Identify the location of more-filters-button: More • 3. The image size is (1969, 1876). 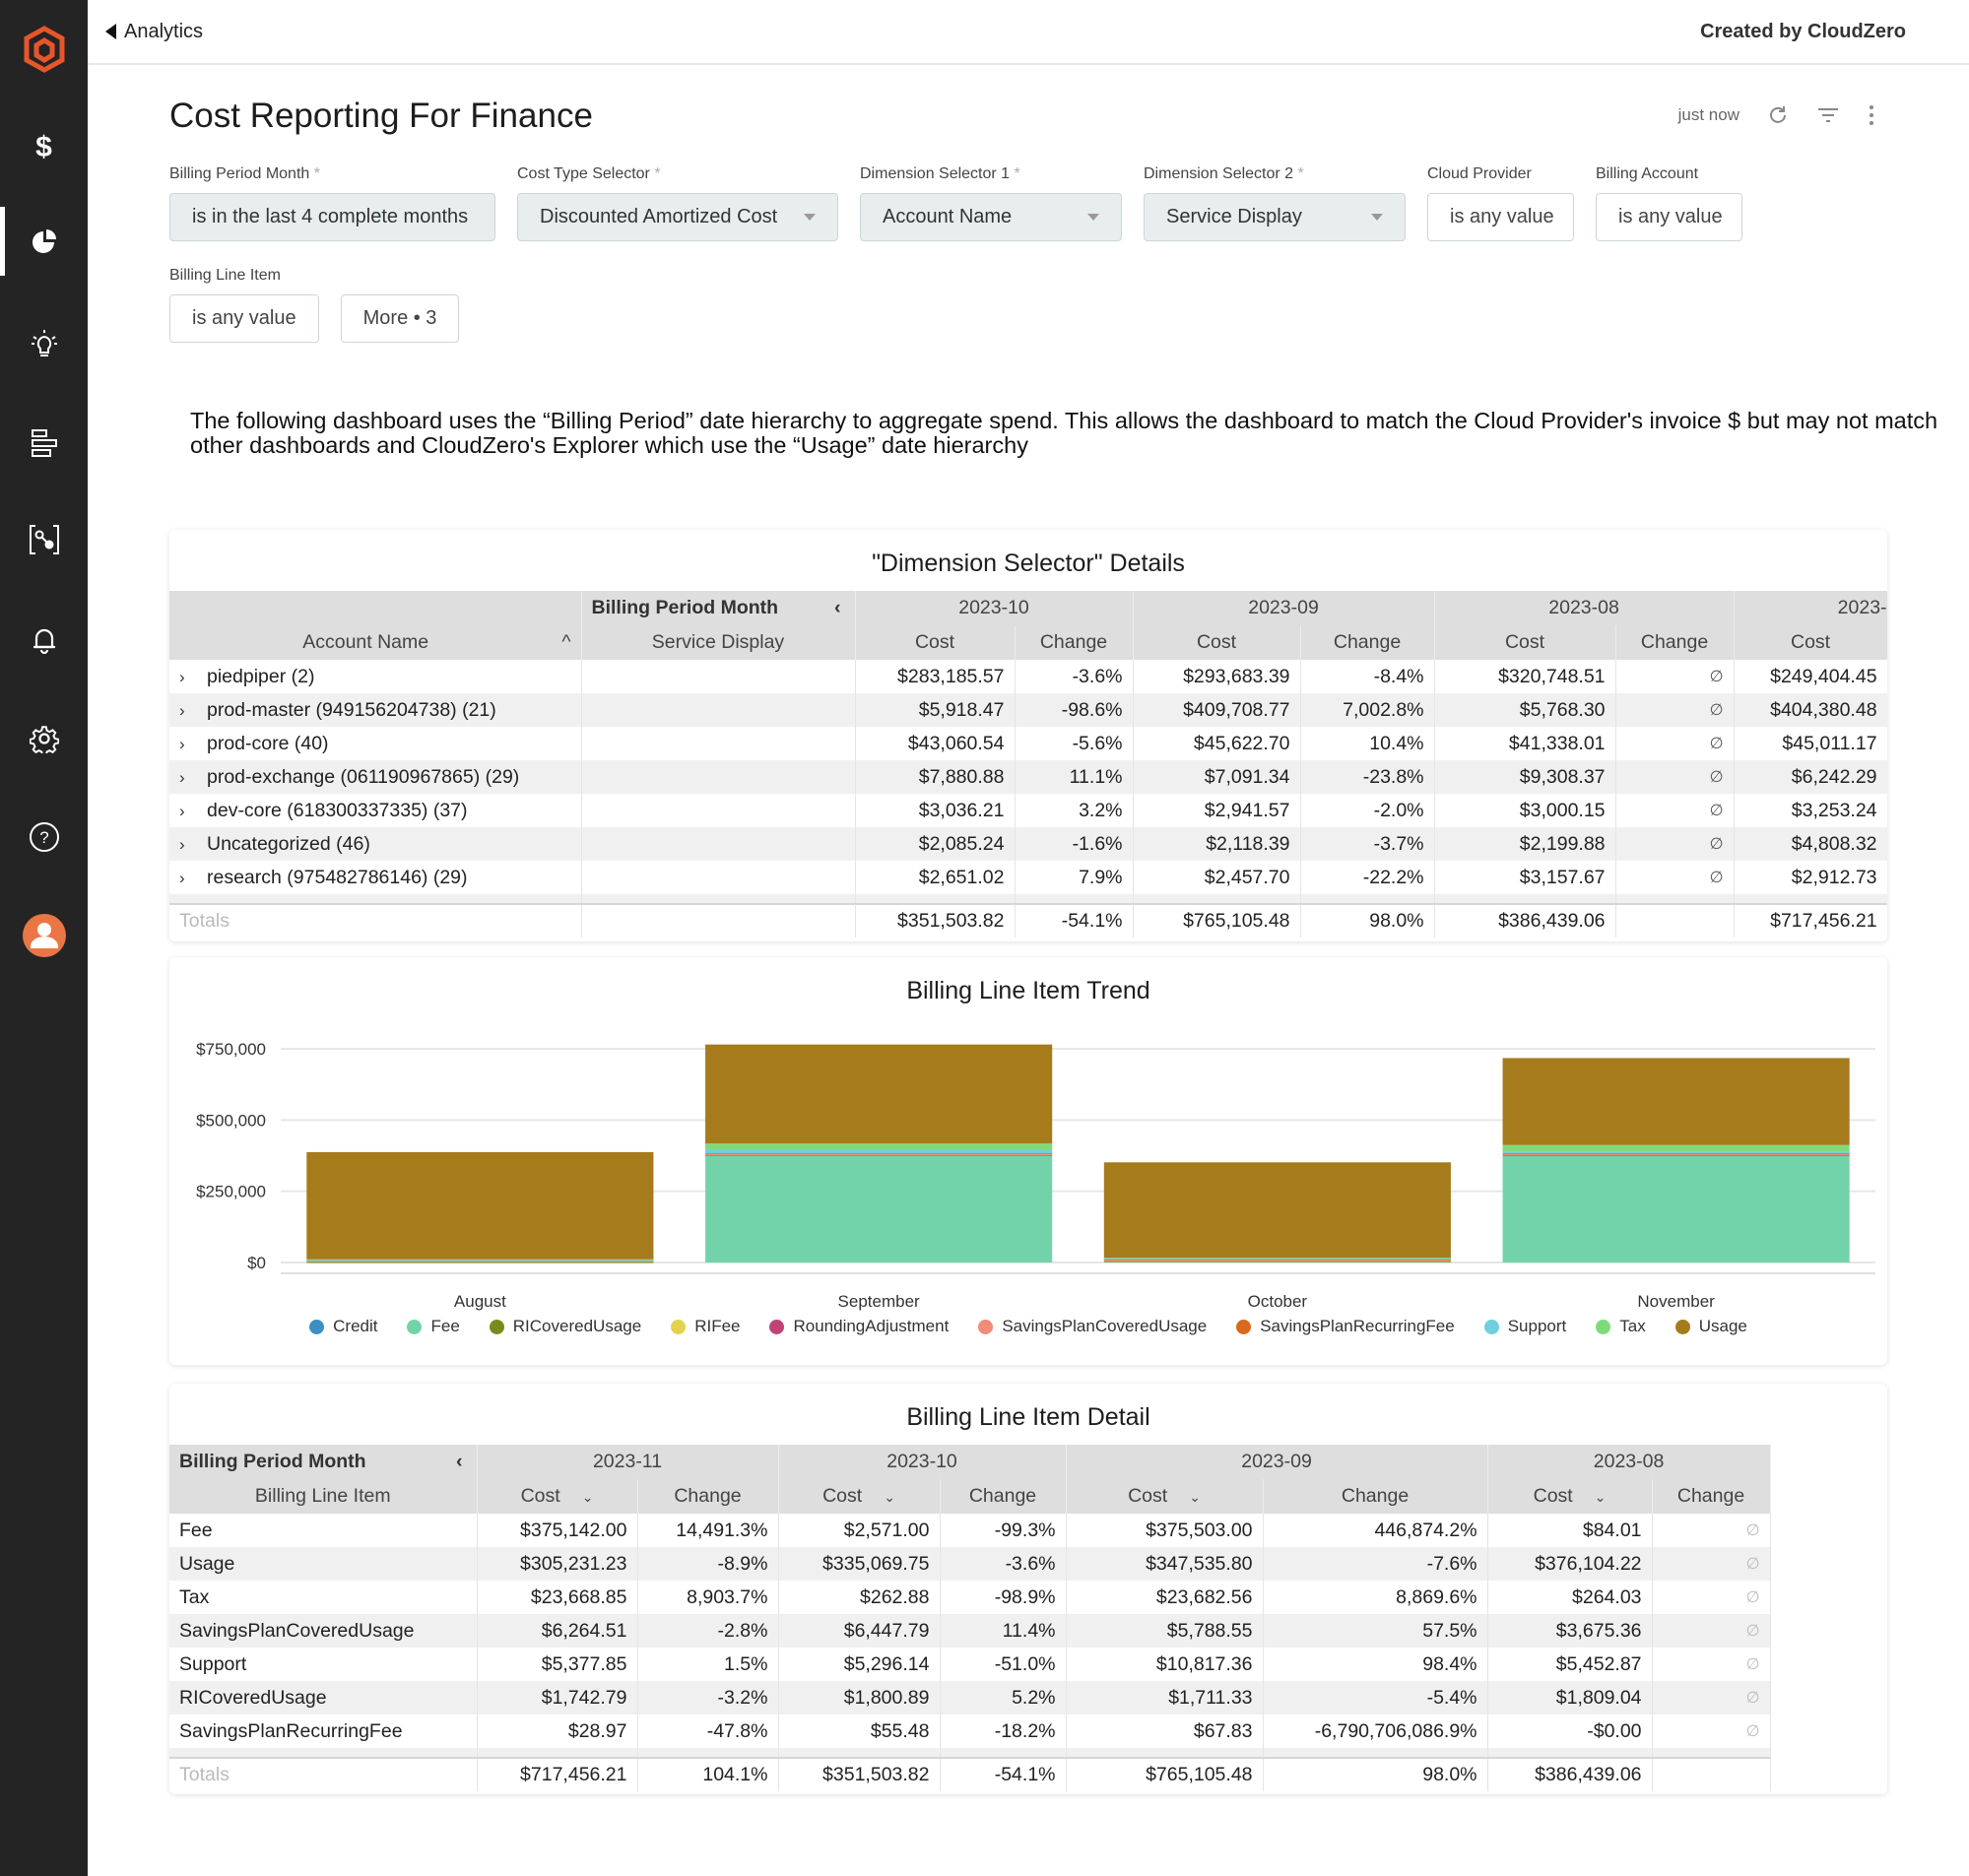
(400, 319).